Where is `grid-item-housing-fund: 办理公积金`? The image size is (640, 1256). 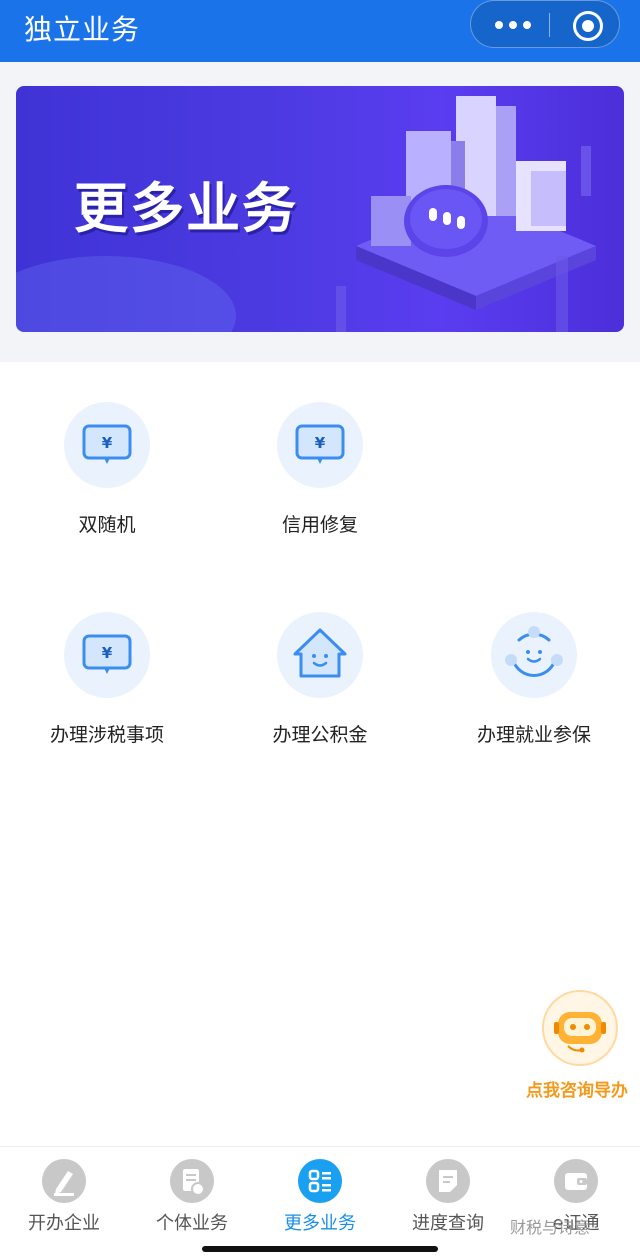 grid-item-housing-fund: 办理公积金 is located at coordinates (319, 685).